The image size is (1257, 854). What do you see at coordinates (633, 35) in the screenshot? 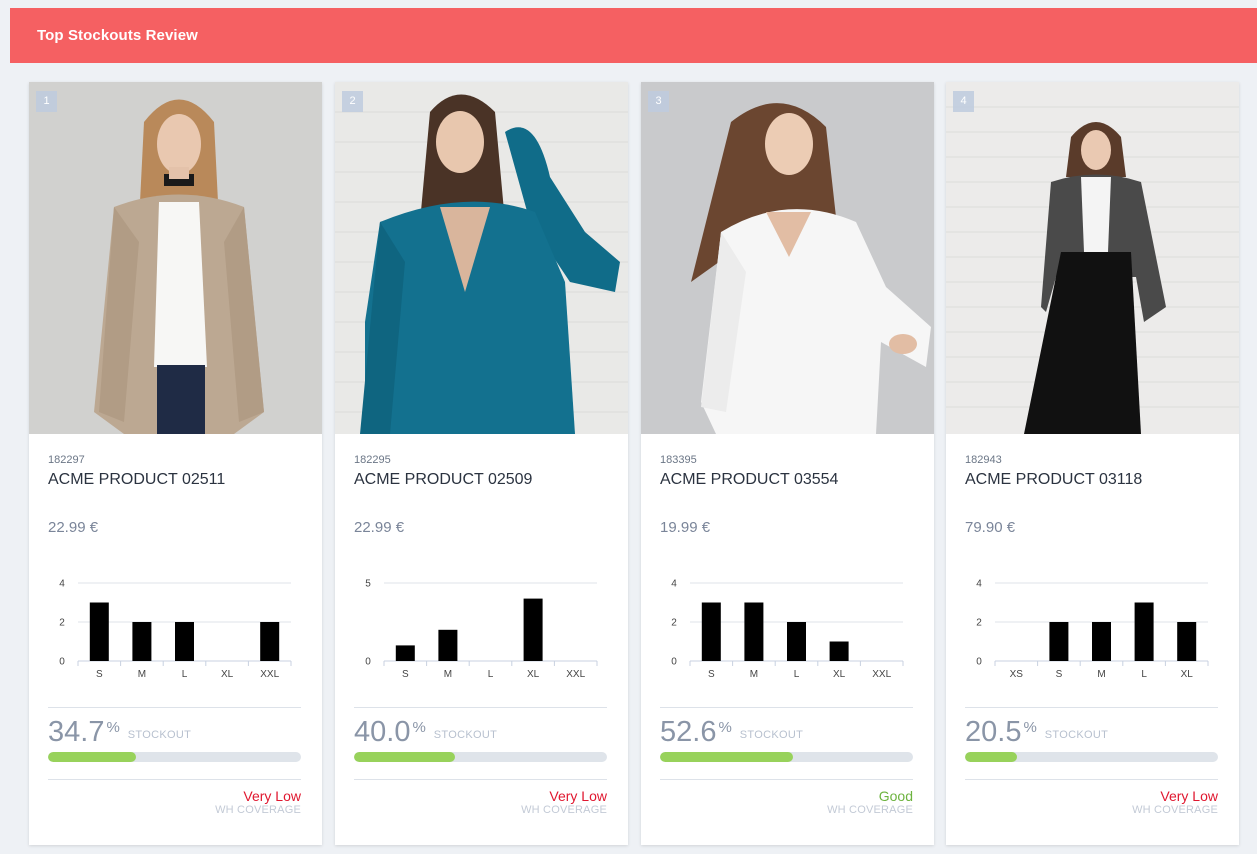
I see `header-bar: Top Stockouts Review` at bounding box center [633, 35].